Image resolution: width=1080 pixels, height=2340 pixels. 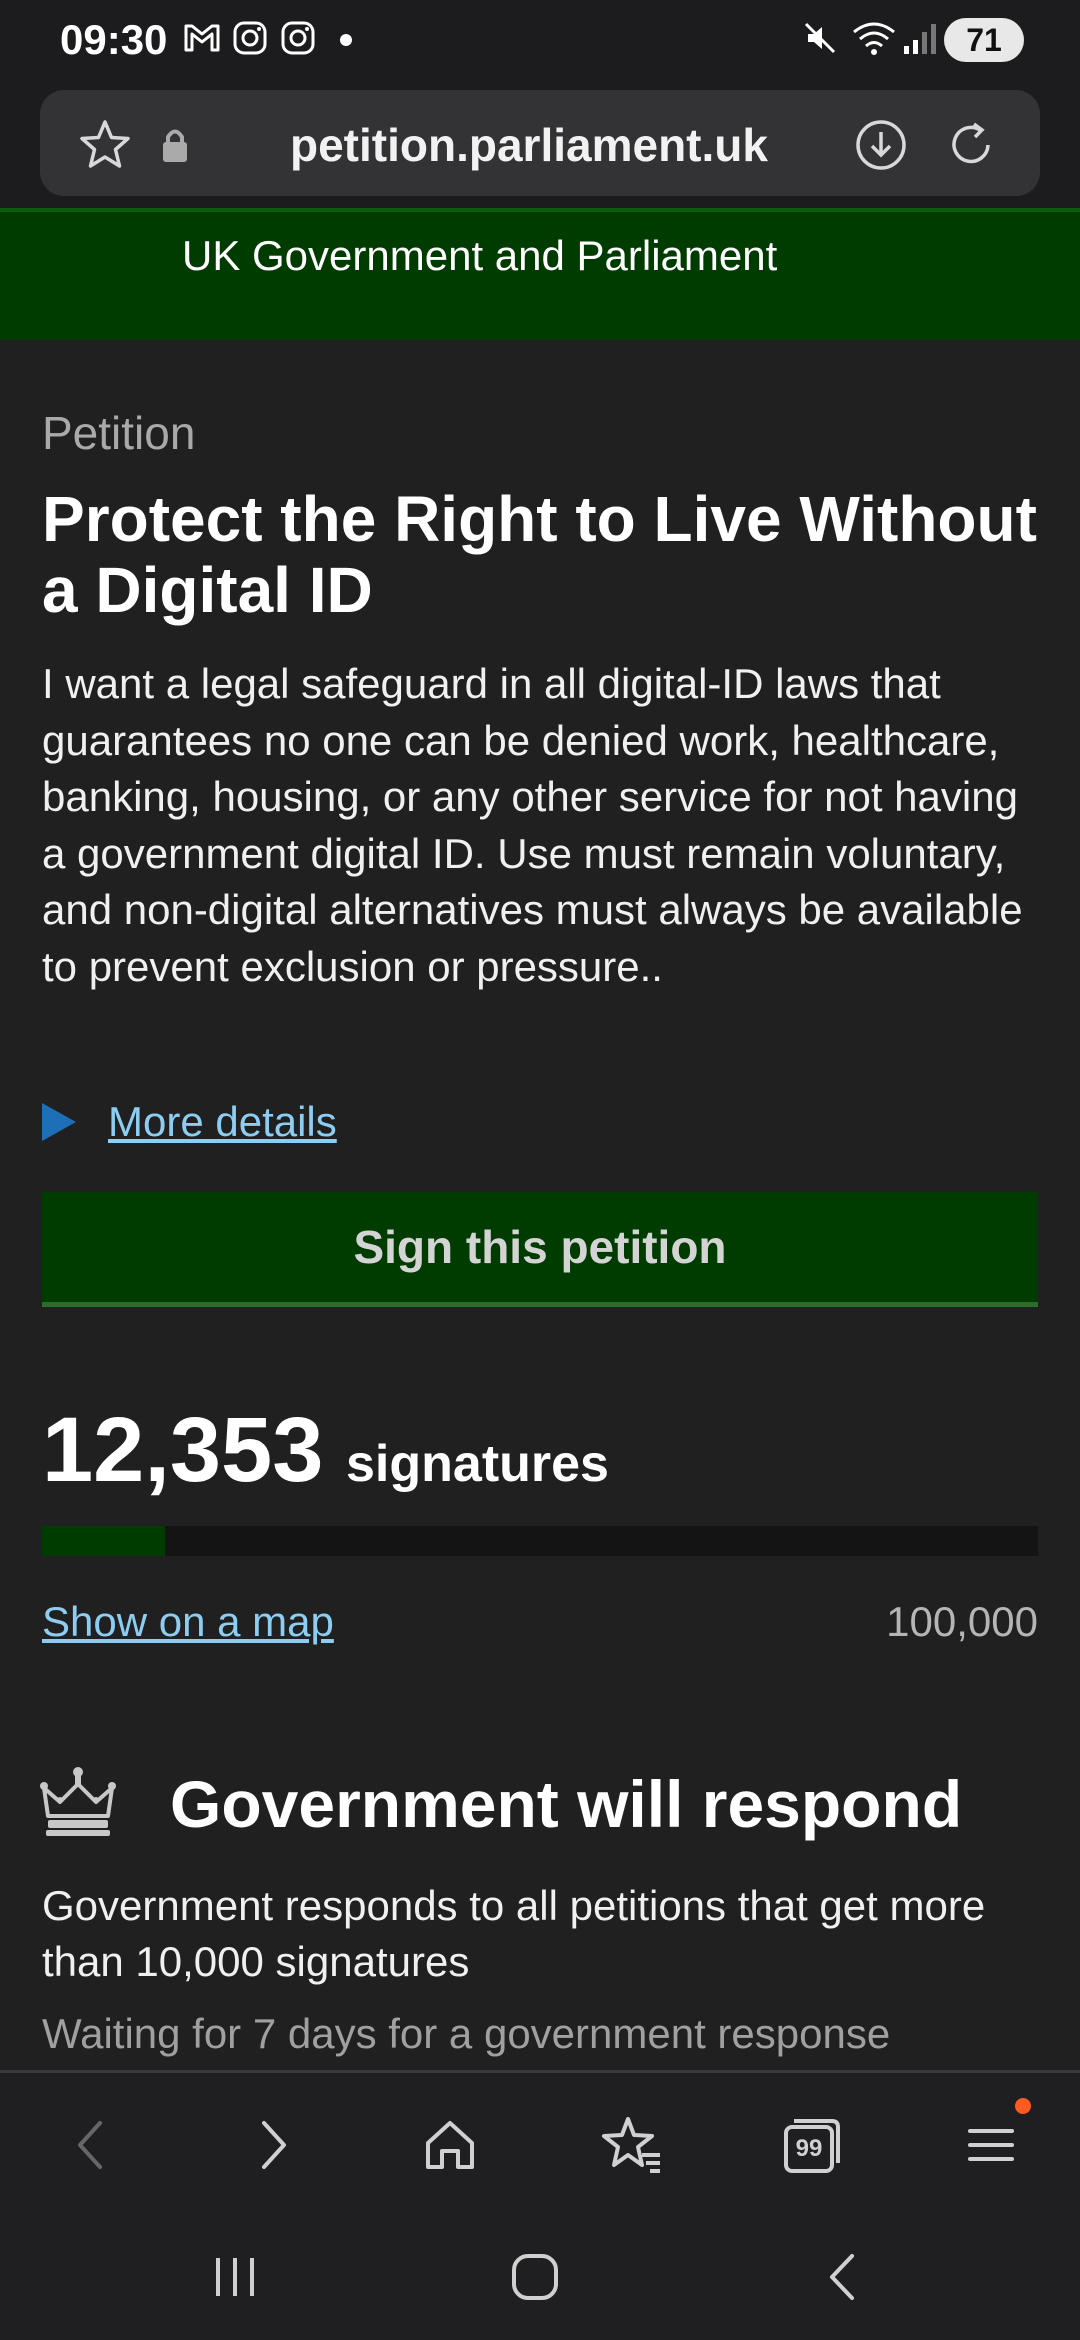 I want to click on crown-icon, so click(x=78, y=1801).